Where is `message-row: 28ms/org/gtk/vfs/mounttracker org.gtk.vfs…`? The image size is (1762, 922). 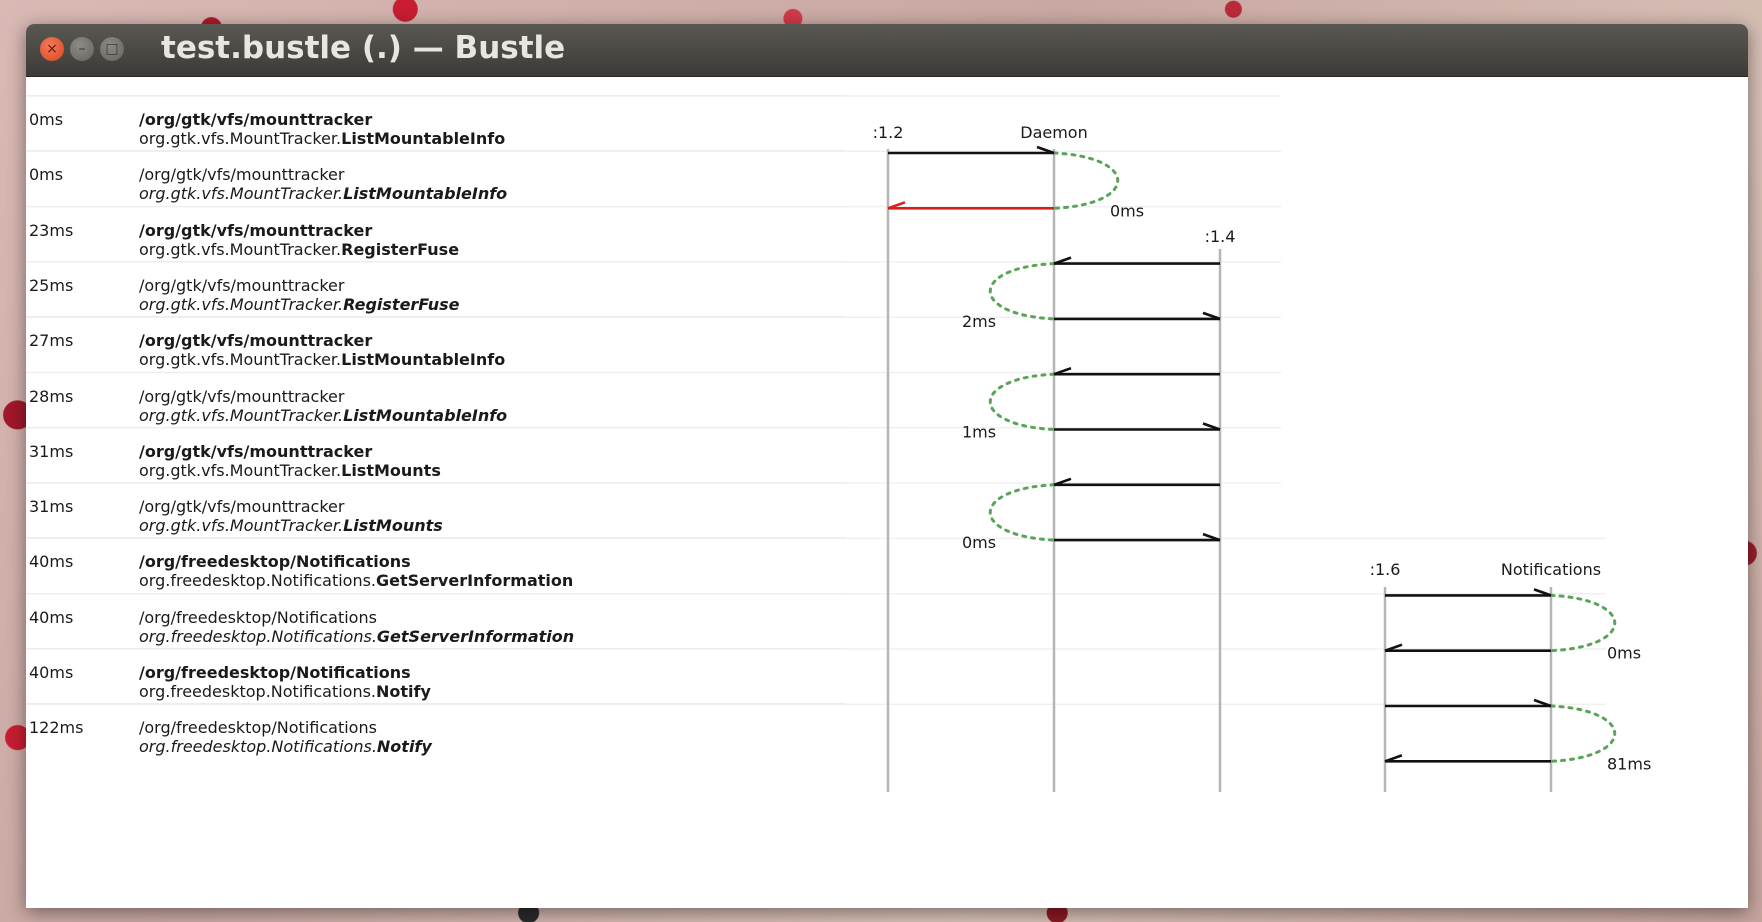 message-row: 28ms/org/gtk/vfs/mounttracker org.gtk.vfs… is located at coordinates (436, 399).